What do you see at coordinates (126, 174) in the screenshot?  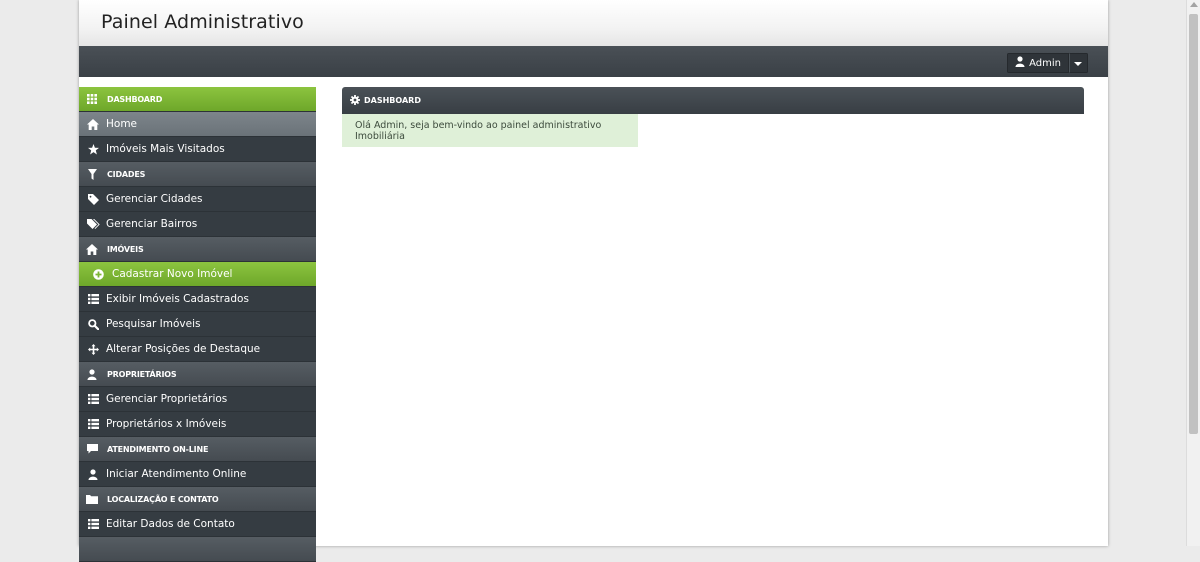 I see `sidebar-item-label: CIDADES` at bounding box center [126, 174].